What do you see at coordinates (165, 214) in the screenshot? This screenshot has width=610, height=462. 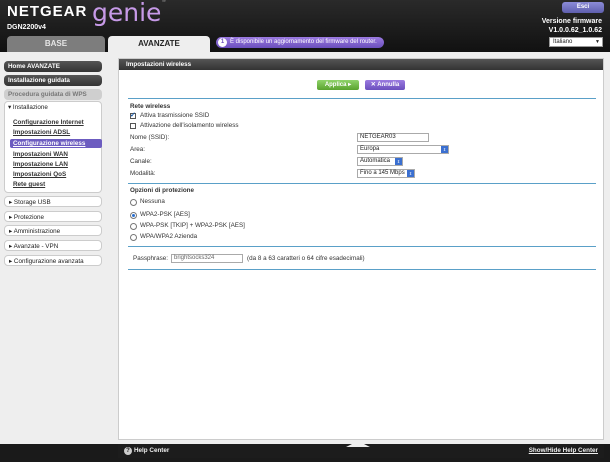 I see `security-wpa2-label: WPA2-PSK [AES]` at bounding box center [165, 214].